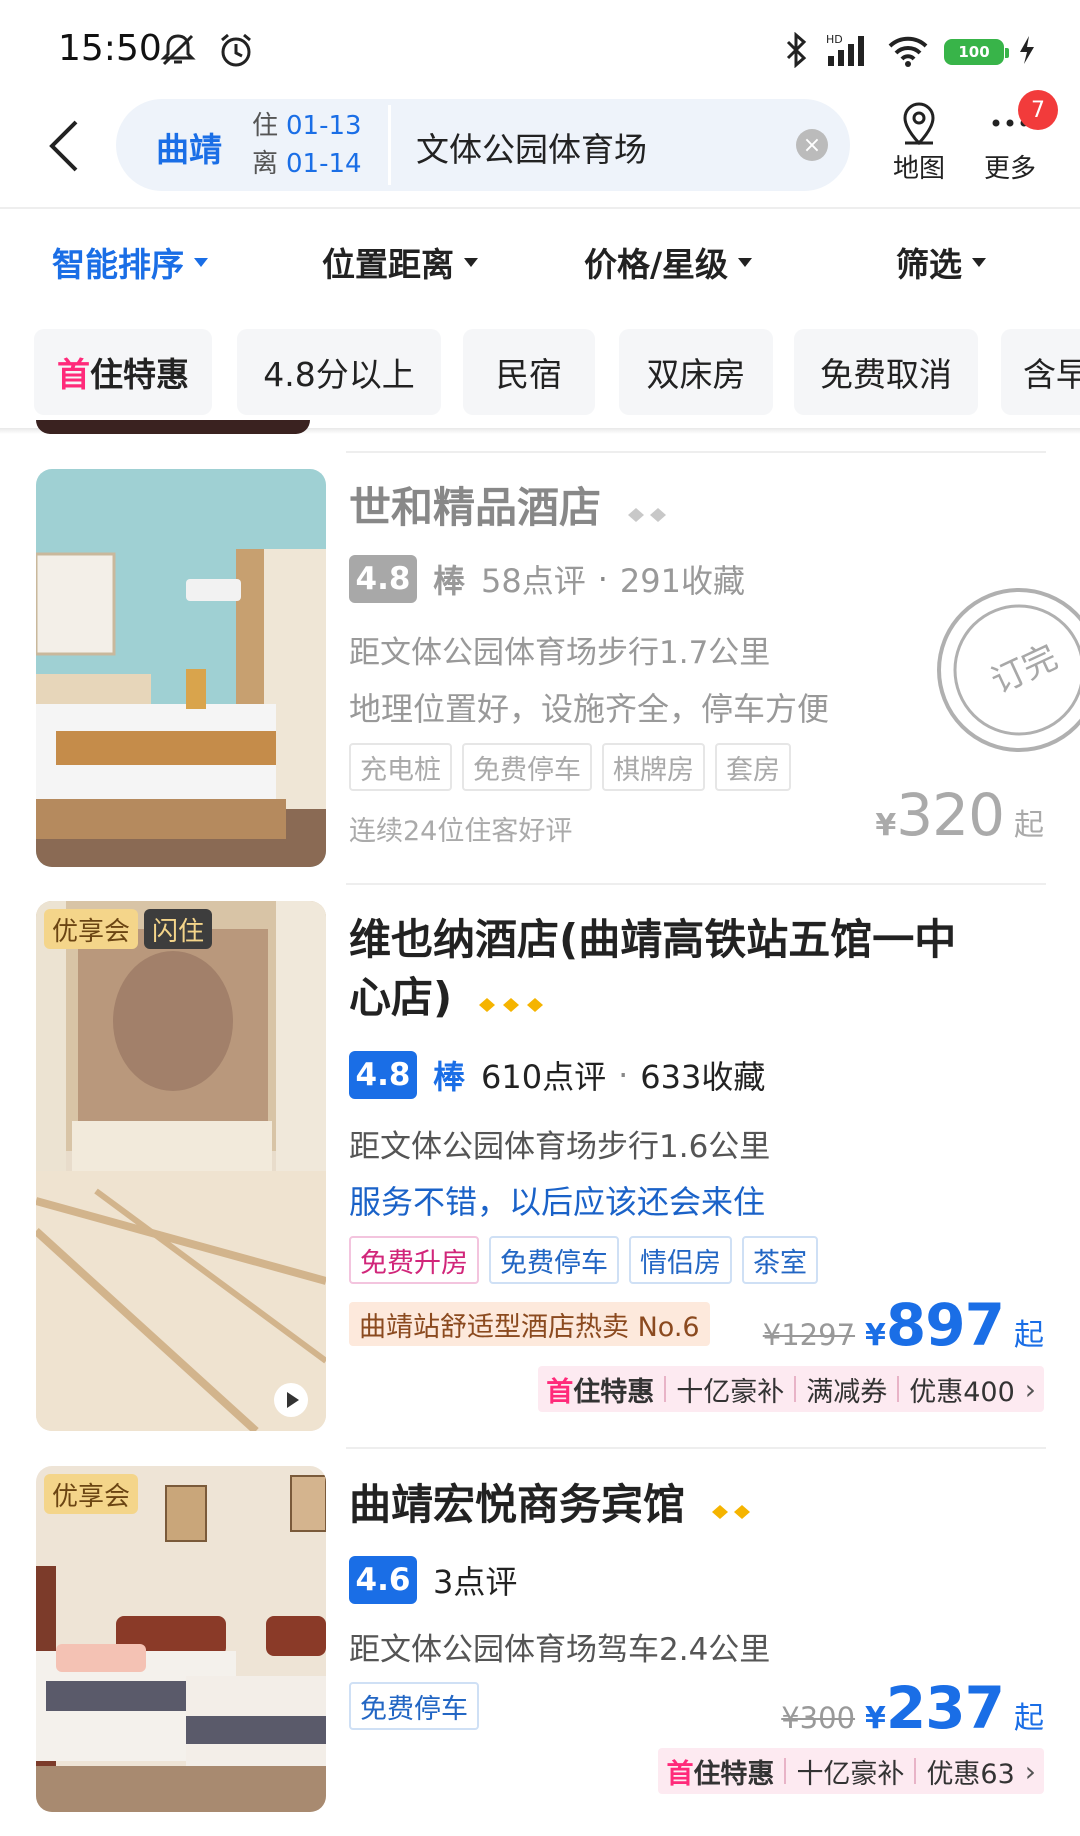  I want to click on chip-first-stay-deal: 首住特惠, so click(123, 372).